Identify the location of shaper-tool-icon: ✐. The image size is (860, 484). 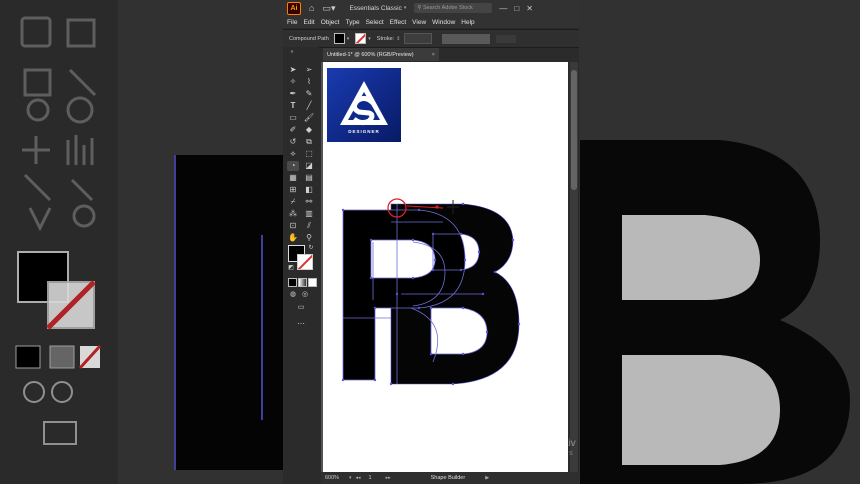
(293, 130).